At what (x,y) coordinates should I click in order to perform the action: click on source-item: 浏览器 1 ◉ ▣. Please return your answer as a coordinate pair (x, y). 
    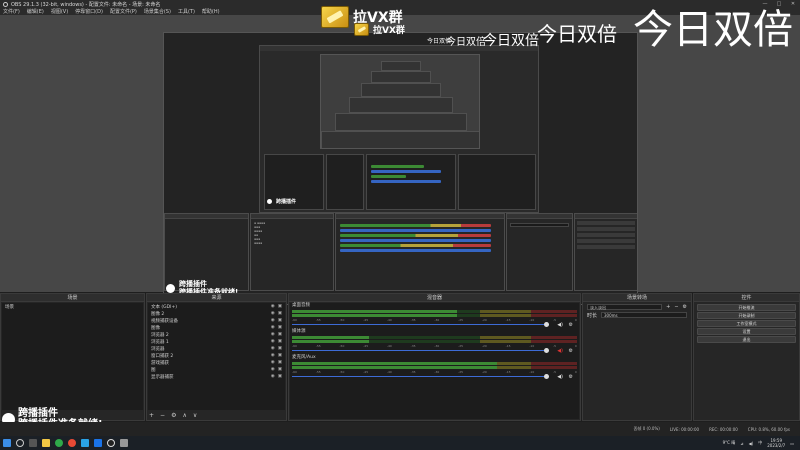
    Looking at the image, I should click on (216, 341).